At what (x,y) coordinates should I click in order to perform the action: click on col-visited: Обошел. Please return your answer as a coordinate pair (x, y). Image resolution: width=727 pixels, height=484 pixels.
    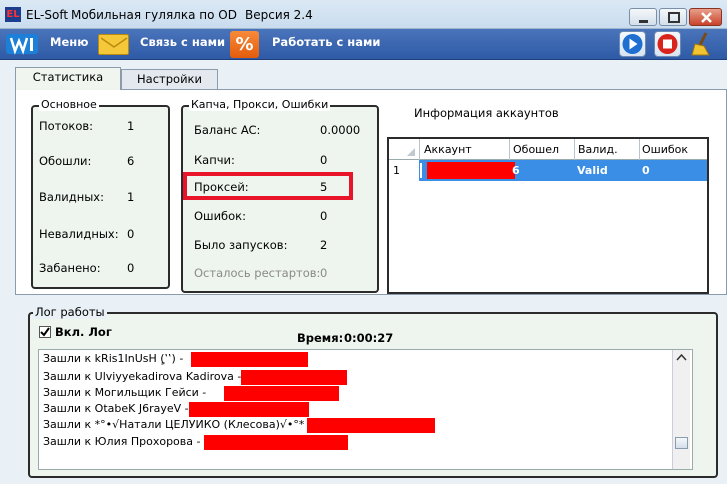
    Looking at the image, I should click on (536, 149).